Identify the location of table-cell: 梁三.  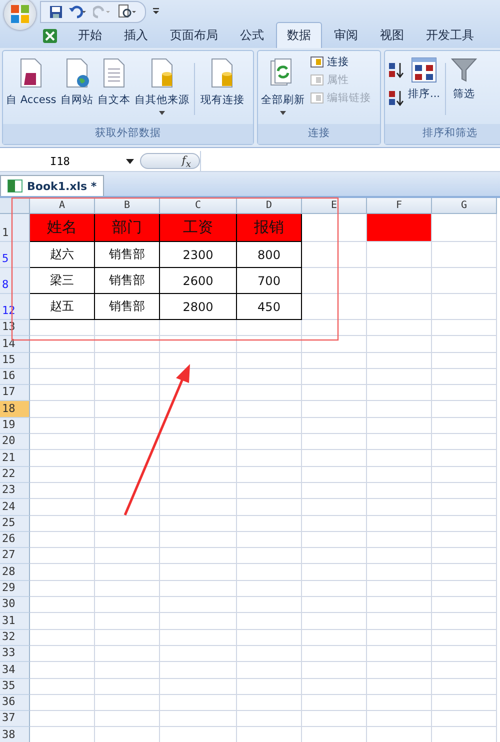
(62, 281).